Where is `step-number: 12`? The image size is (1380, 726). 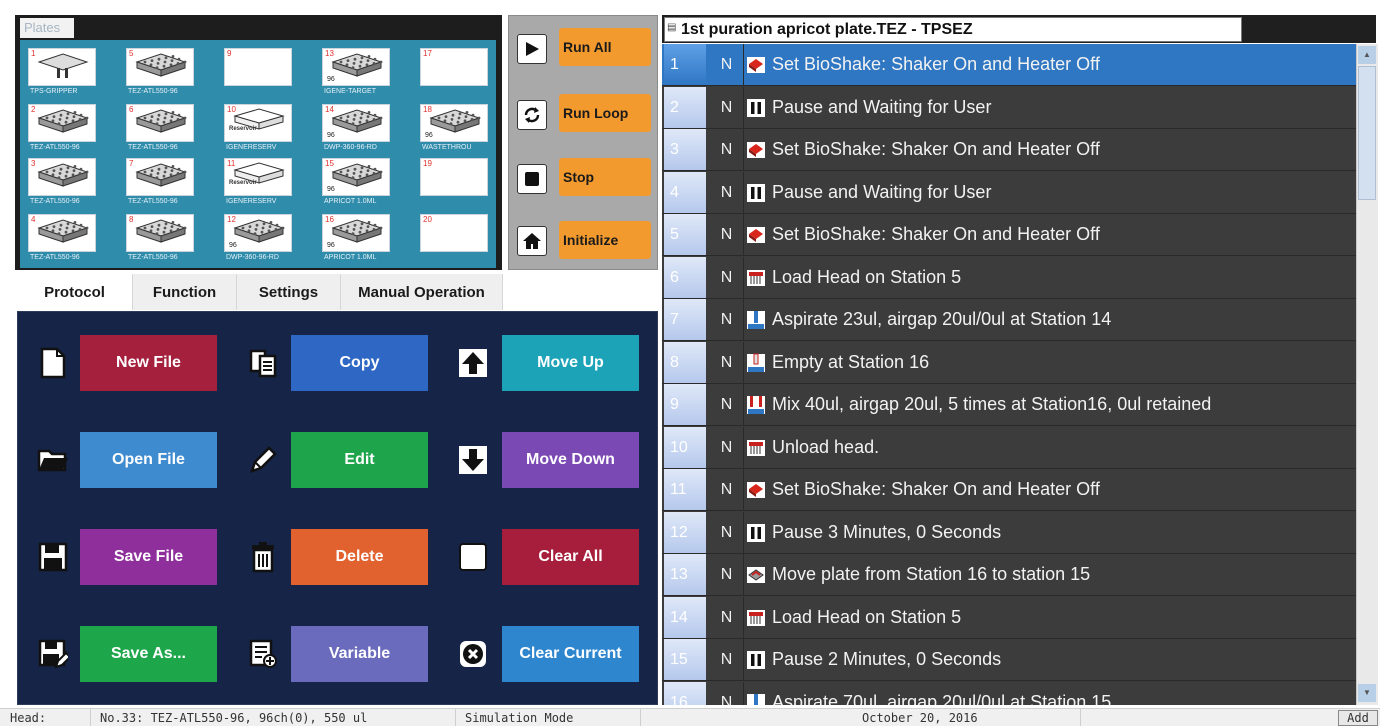 step-number: 12 is located at coordinates (685, 532).